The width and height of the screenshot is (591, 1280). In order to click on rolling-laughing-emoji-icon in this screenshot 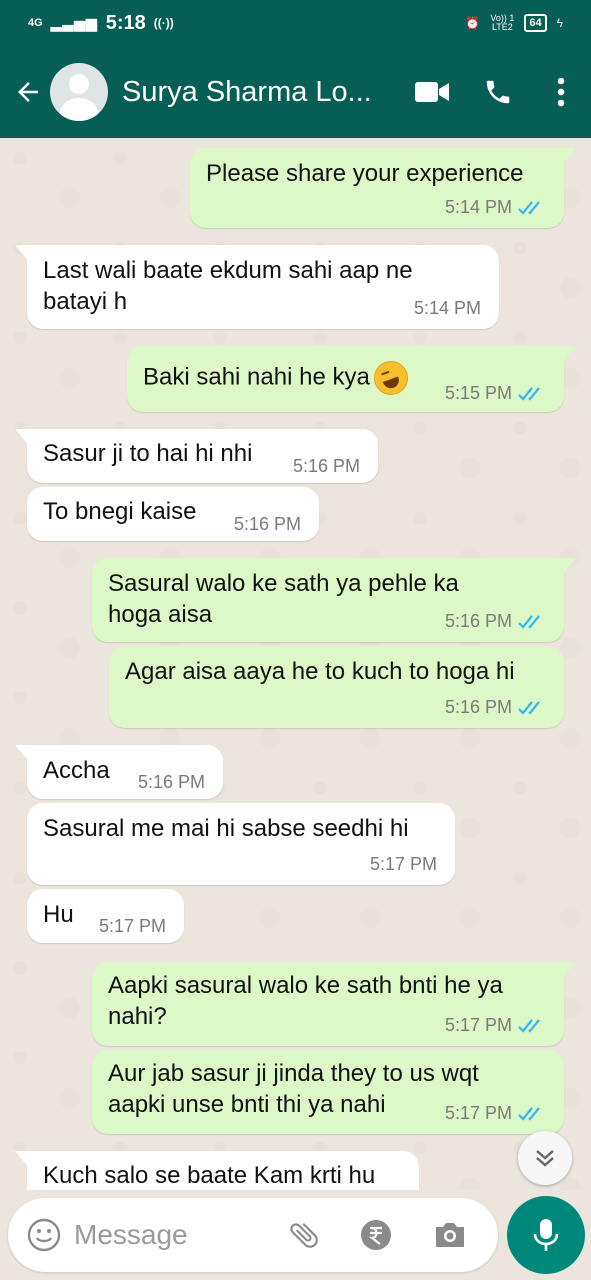, I will do `click(390, 378)`.